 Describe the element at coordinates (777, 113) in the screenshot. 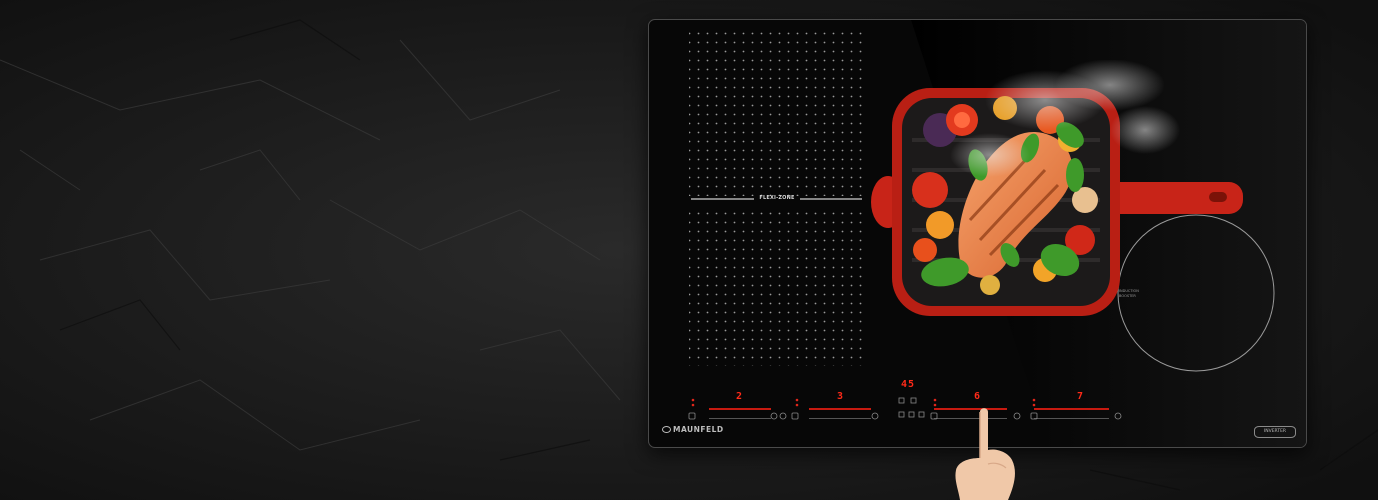

I see `flexi-zone-upper` at that location.